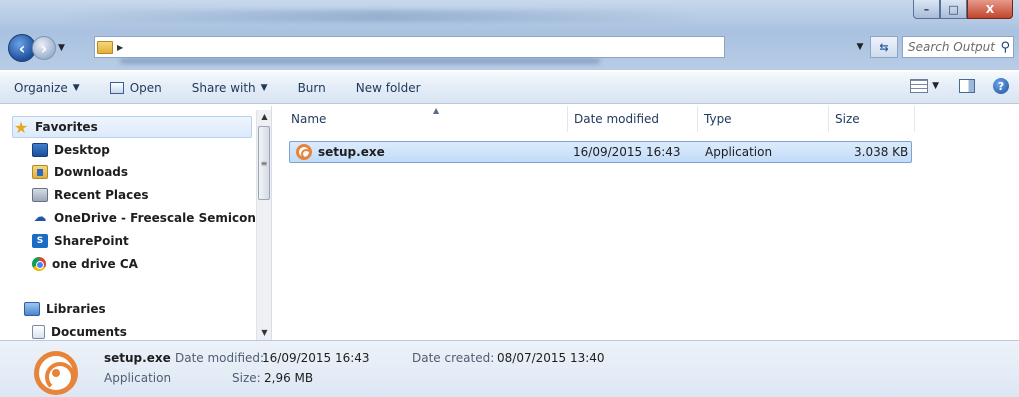  I want to click on column-type-label: Type, so click(718, 119).